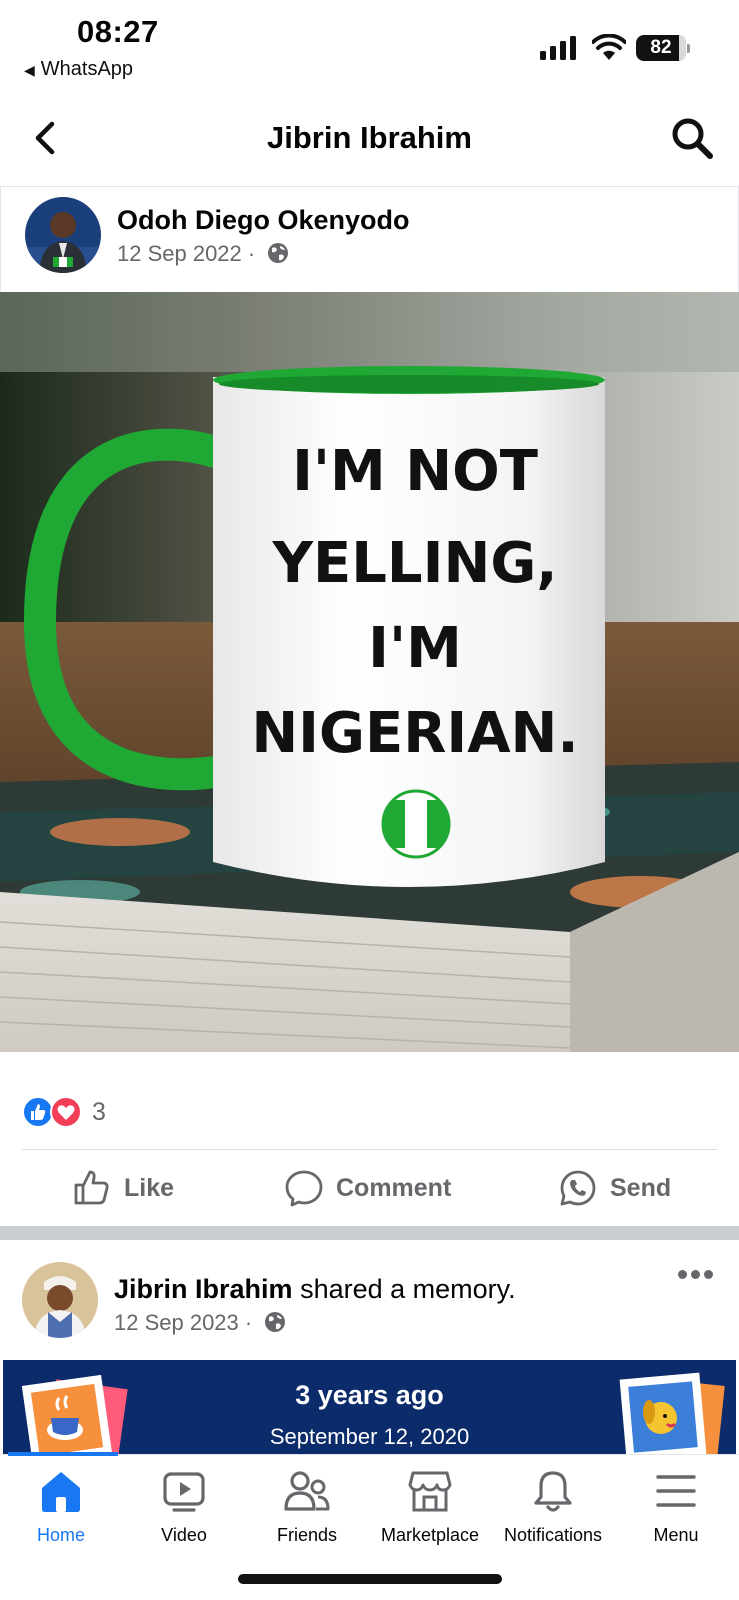 Image resolution: width=739 pixels, height=1600 pixels. I want to click on comment-label: Comment, so click(394, 1187).